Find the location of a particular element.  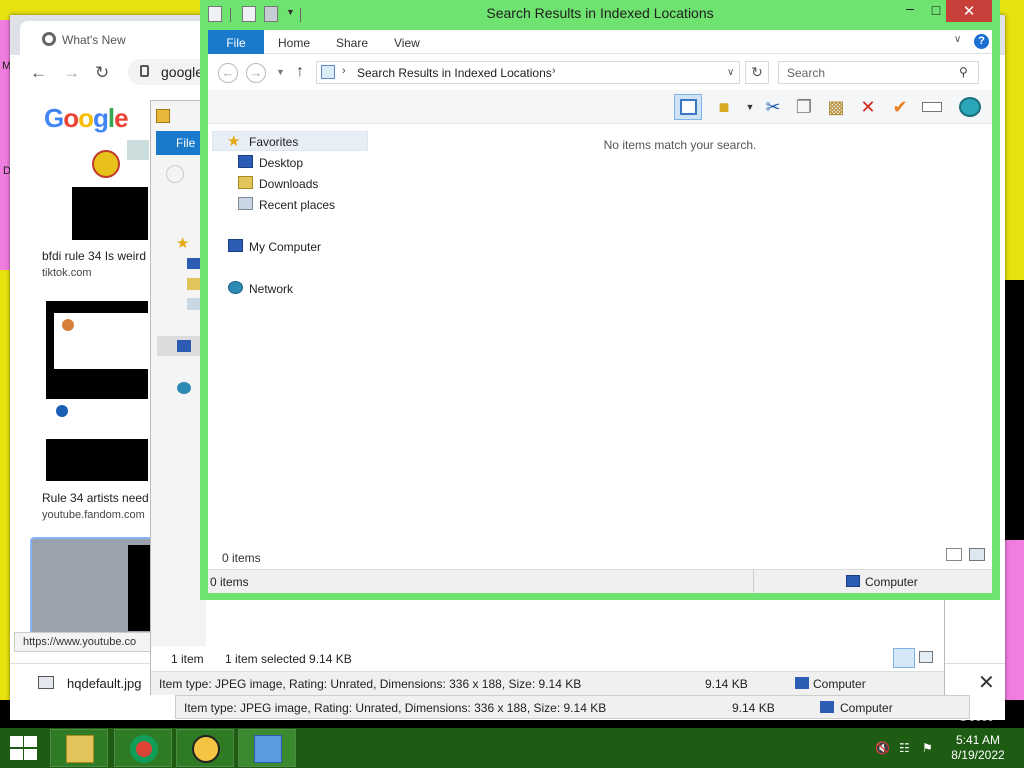

control-panel-icon is located at coordinates (268, 749).